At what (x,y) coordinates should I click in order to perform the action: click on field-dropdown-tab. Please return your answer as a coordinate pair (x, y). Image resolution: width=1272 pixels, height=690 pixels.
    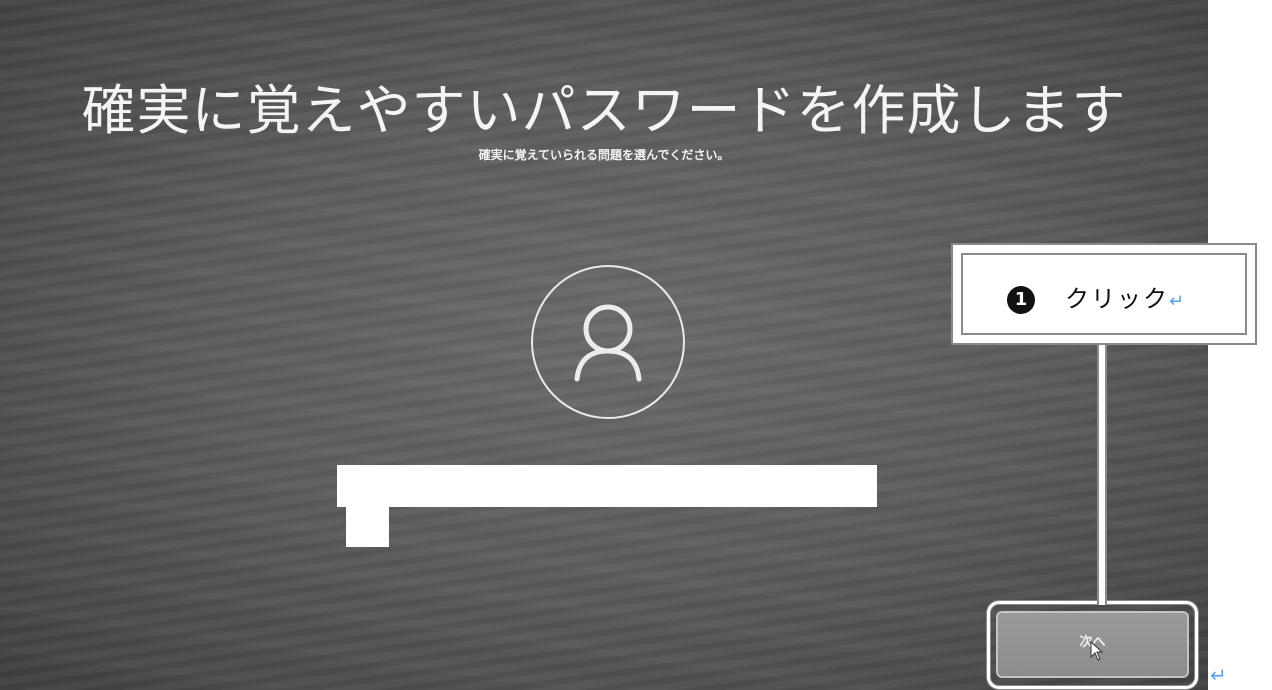
    Looking at the image, I should click on (367, 526).